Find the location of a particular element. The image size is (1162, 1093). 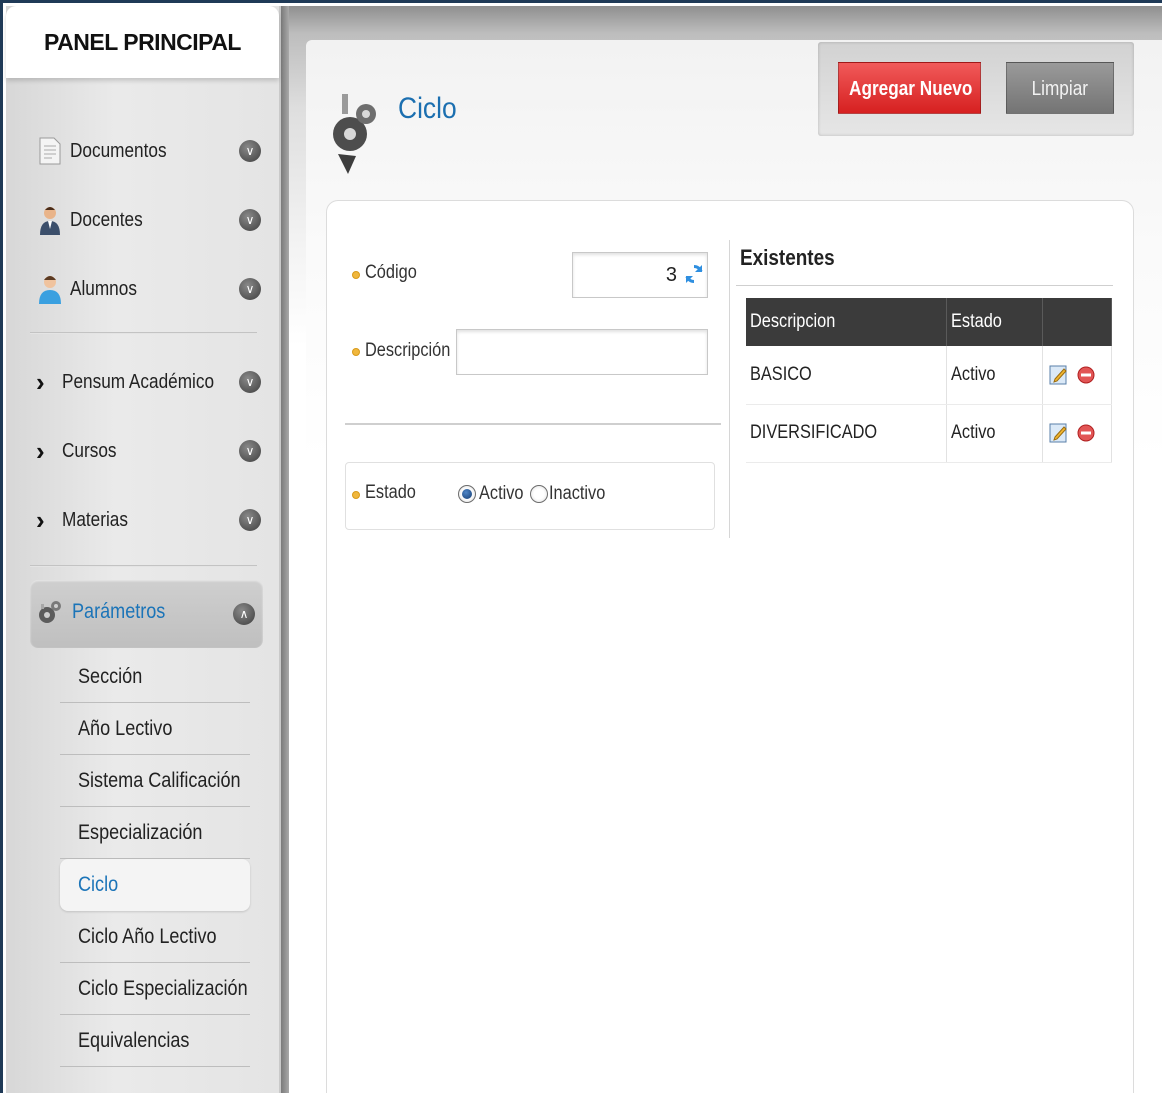

sidebar-item-label: Alumnos is located at coordinates (103, 288).